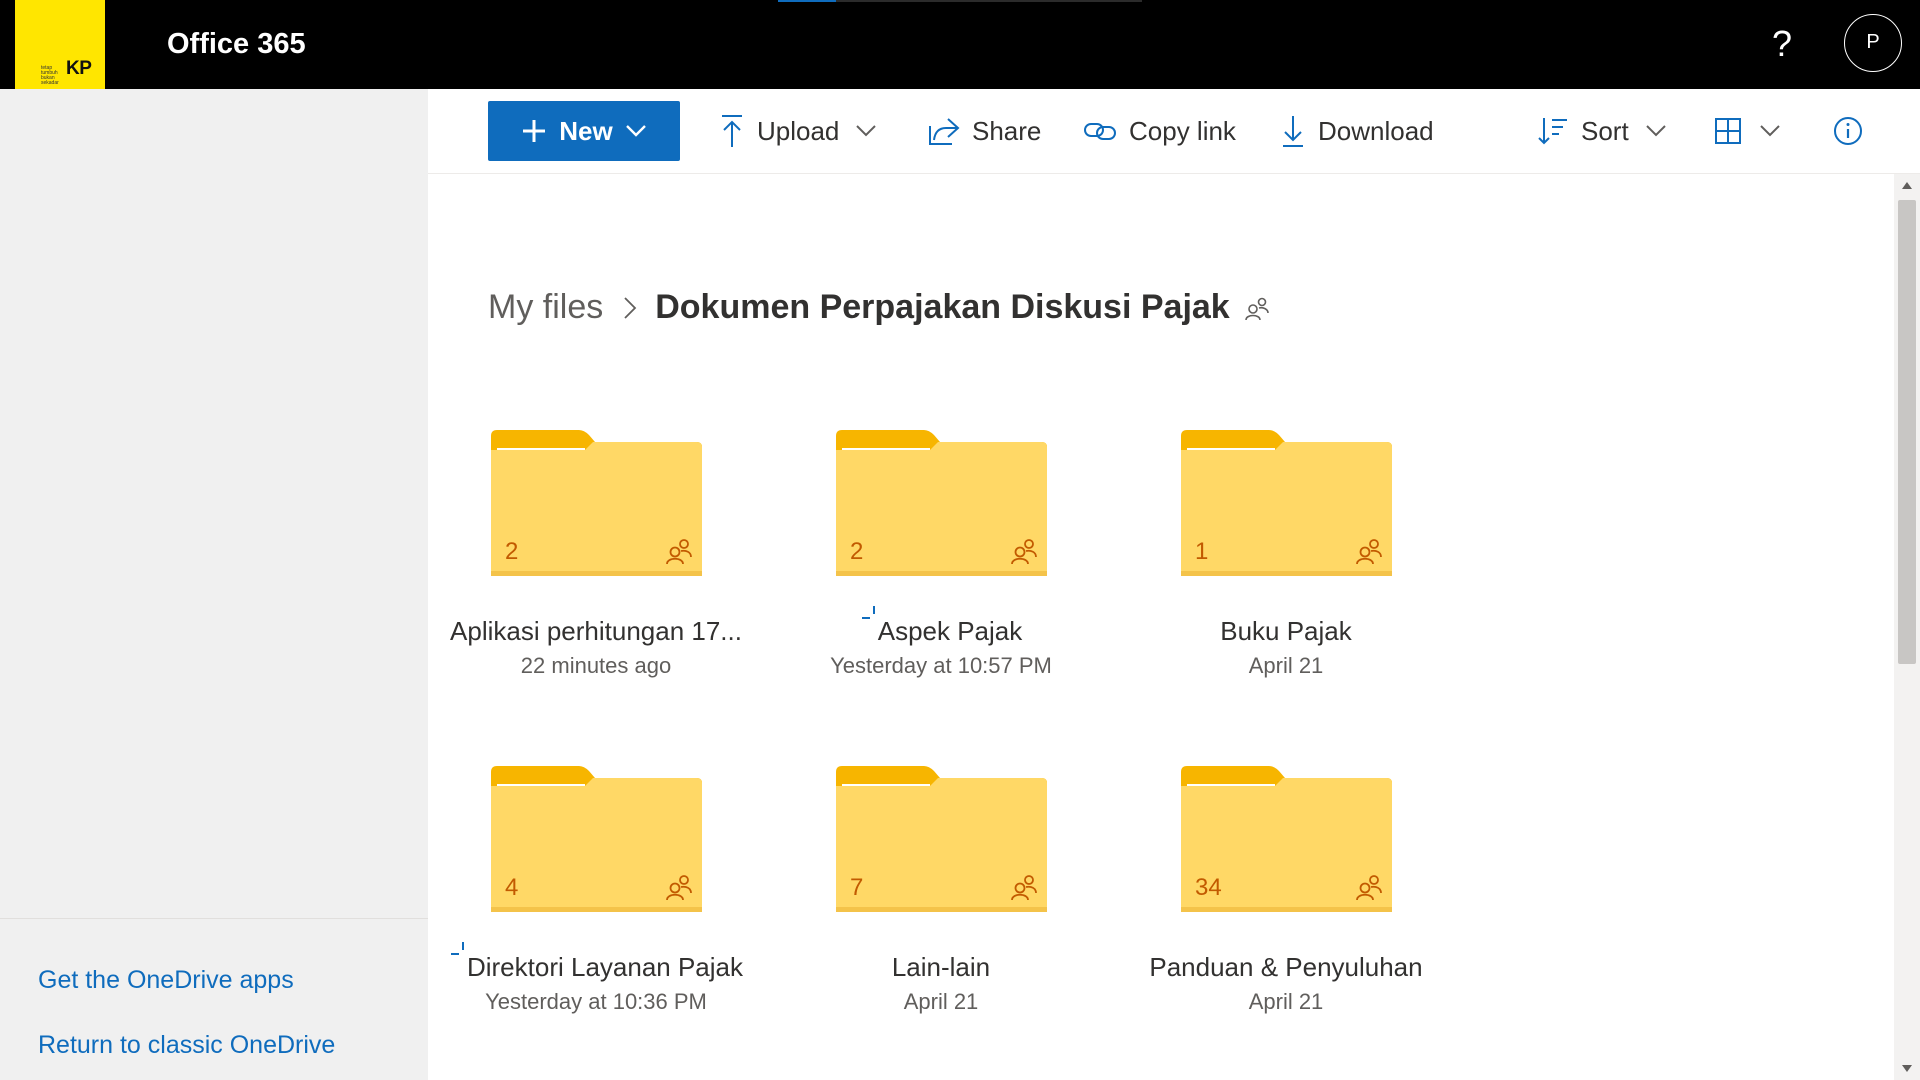 This screenshot has width=1920, height=1080. Describe the element at coordinates (1281, 578) in the screenshot. I see `folder-tile: 1 Buku Pajak April 21` at that location.